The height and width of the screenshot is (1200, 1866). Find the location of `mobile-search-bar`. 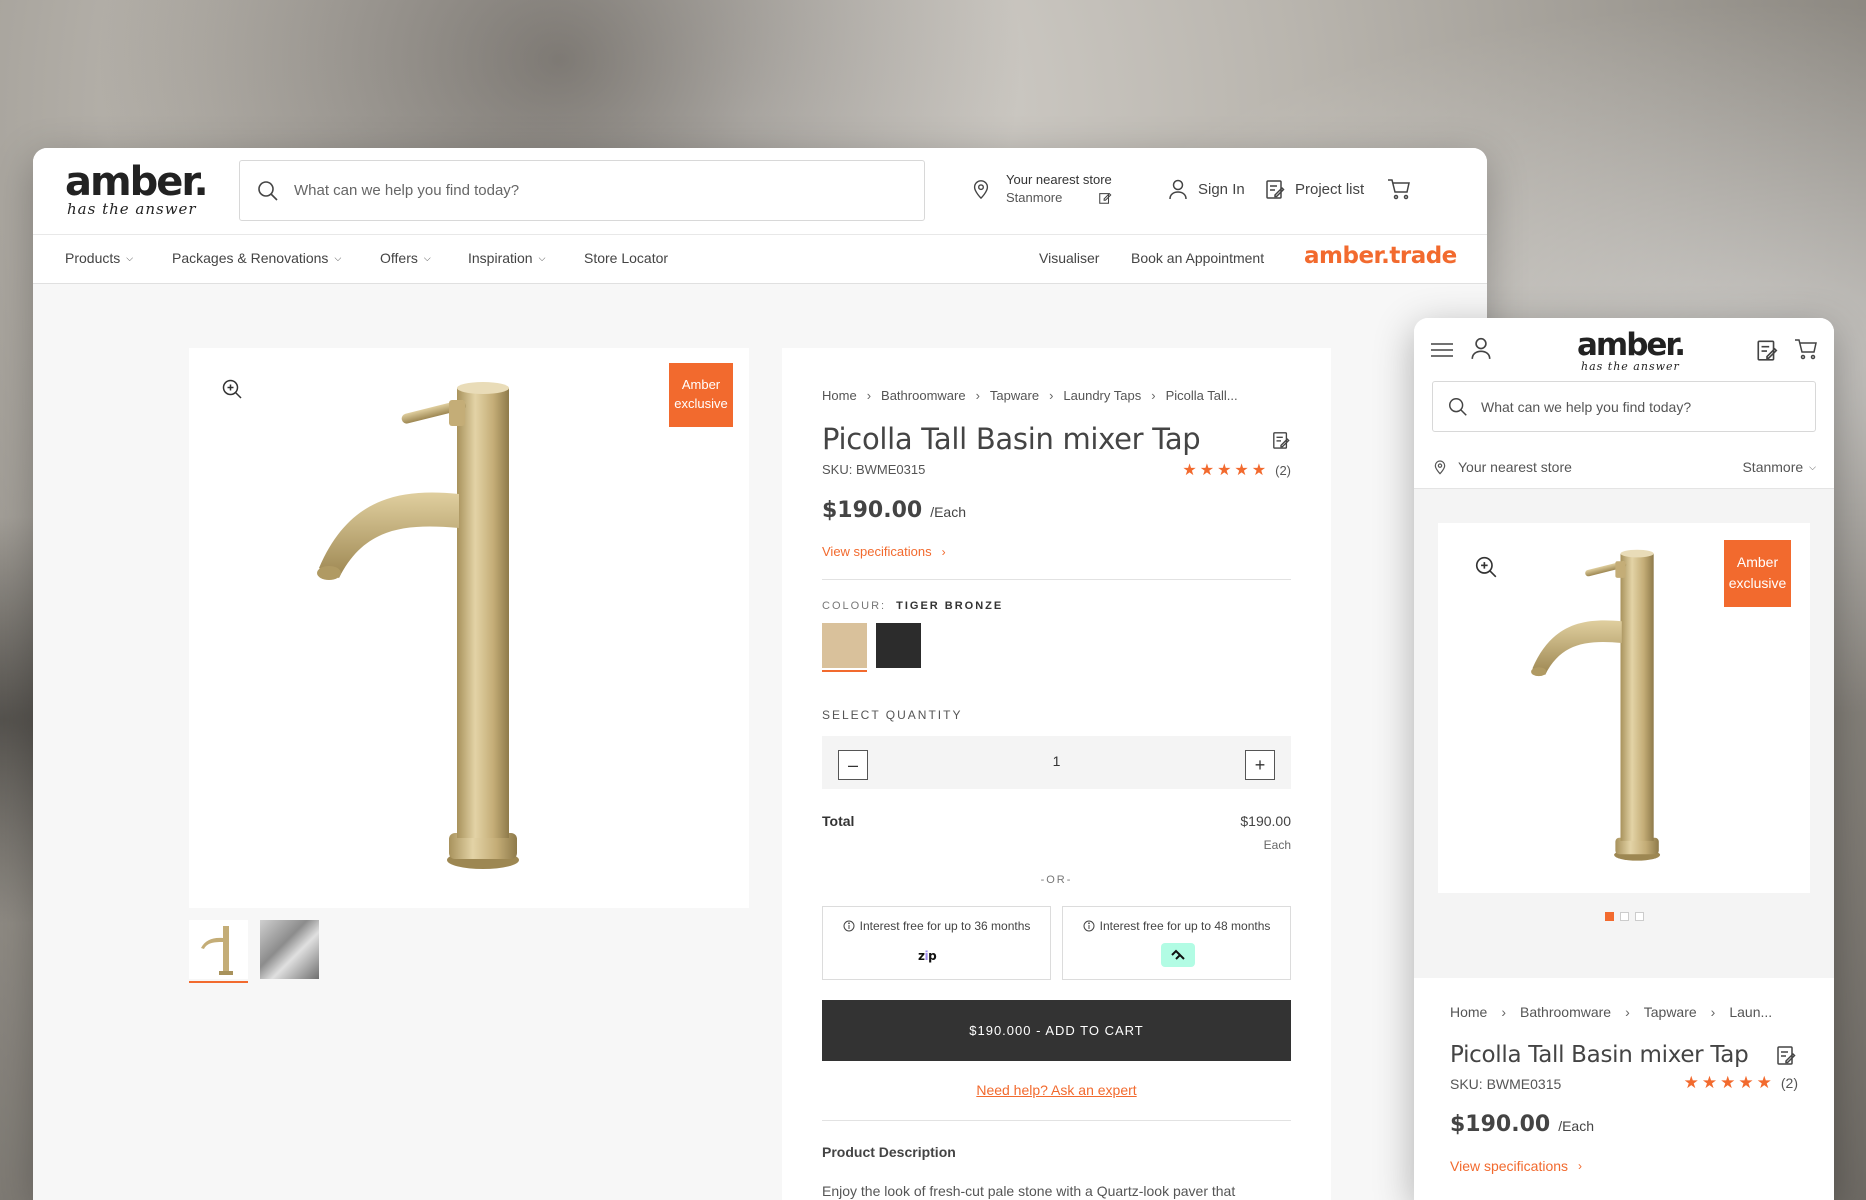

mobile-search-bar is located at coordinates (1624, 406).